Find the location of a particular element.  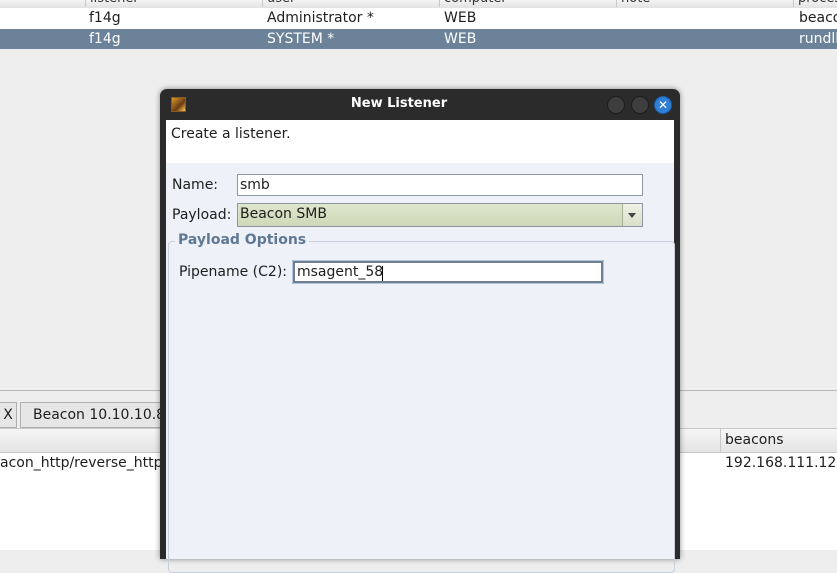

pipename-label: Pipename (C2): is located at coordinates (233, 272).